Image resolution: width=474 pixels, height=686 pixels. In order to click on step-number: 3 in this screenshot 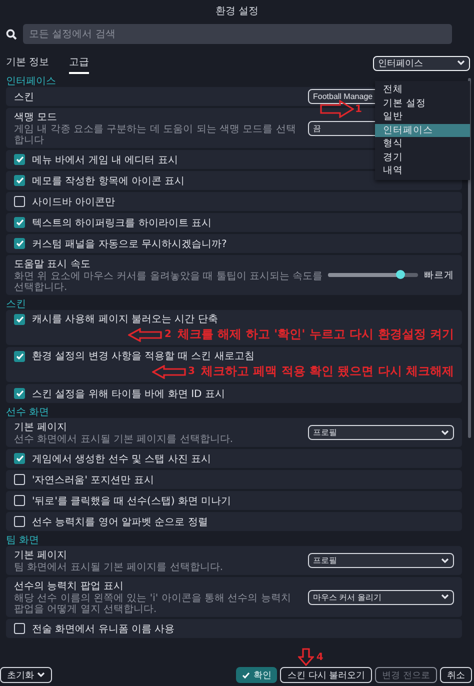, I will do `click(191, 371)`.